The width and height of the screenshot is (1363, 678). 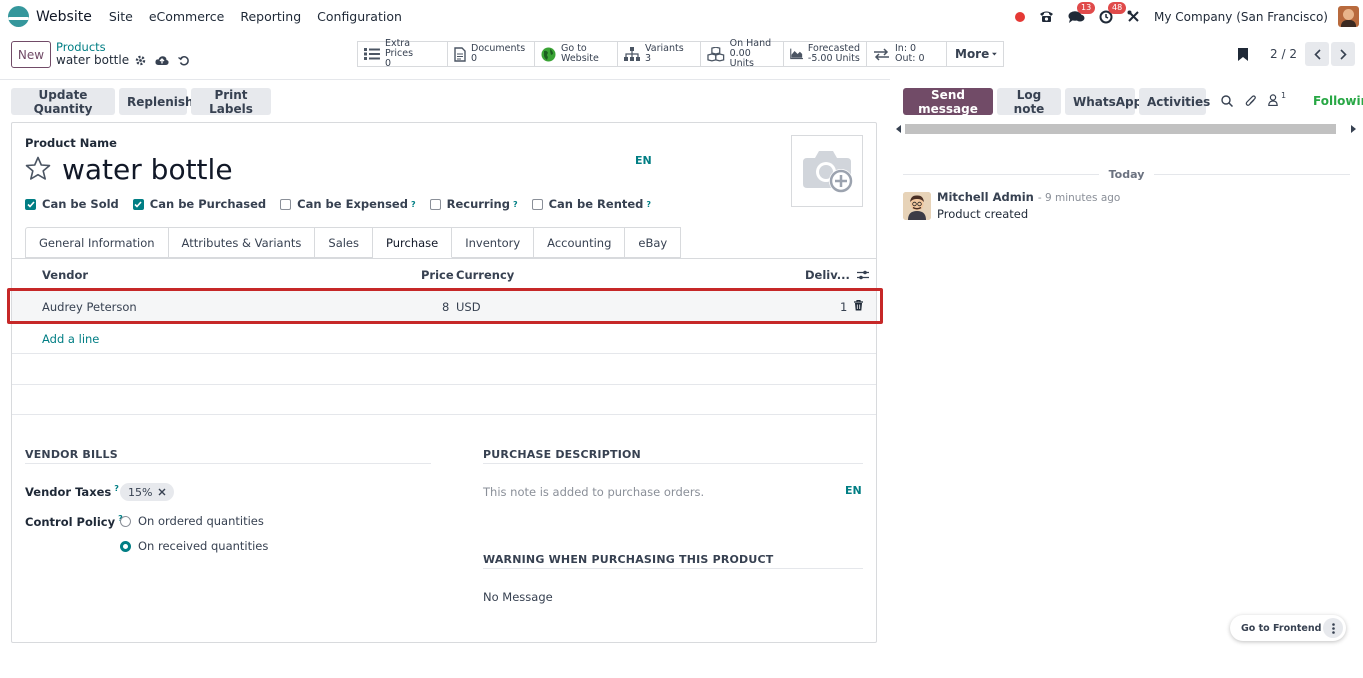 What do you see at coordinates (659, 54) in the screenshot?
I see `smart-button-variants: Variants 3` at bounding box center [659, 54].